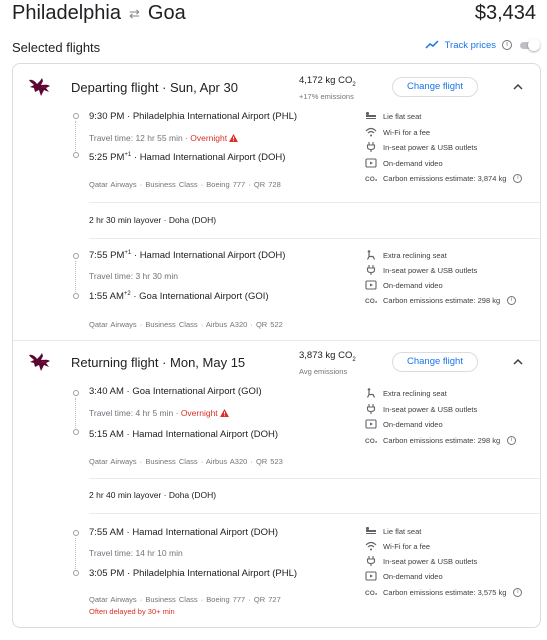 Image resolution: width=547 pixels, height=640 pixels. I want to click on layover-info: 2 hr 40 min layover · Doha (DOH), so click(153, 495).